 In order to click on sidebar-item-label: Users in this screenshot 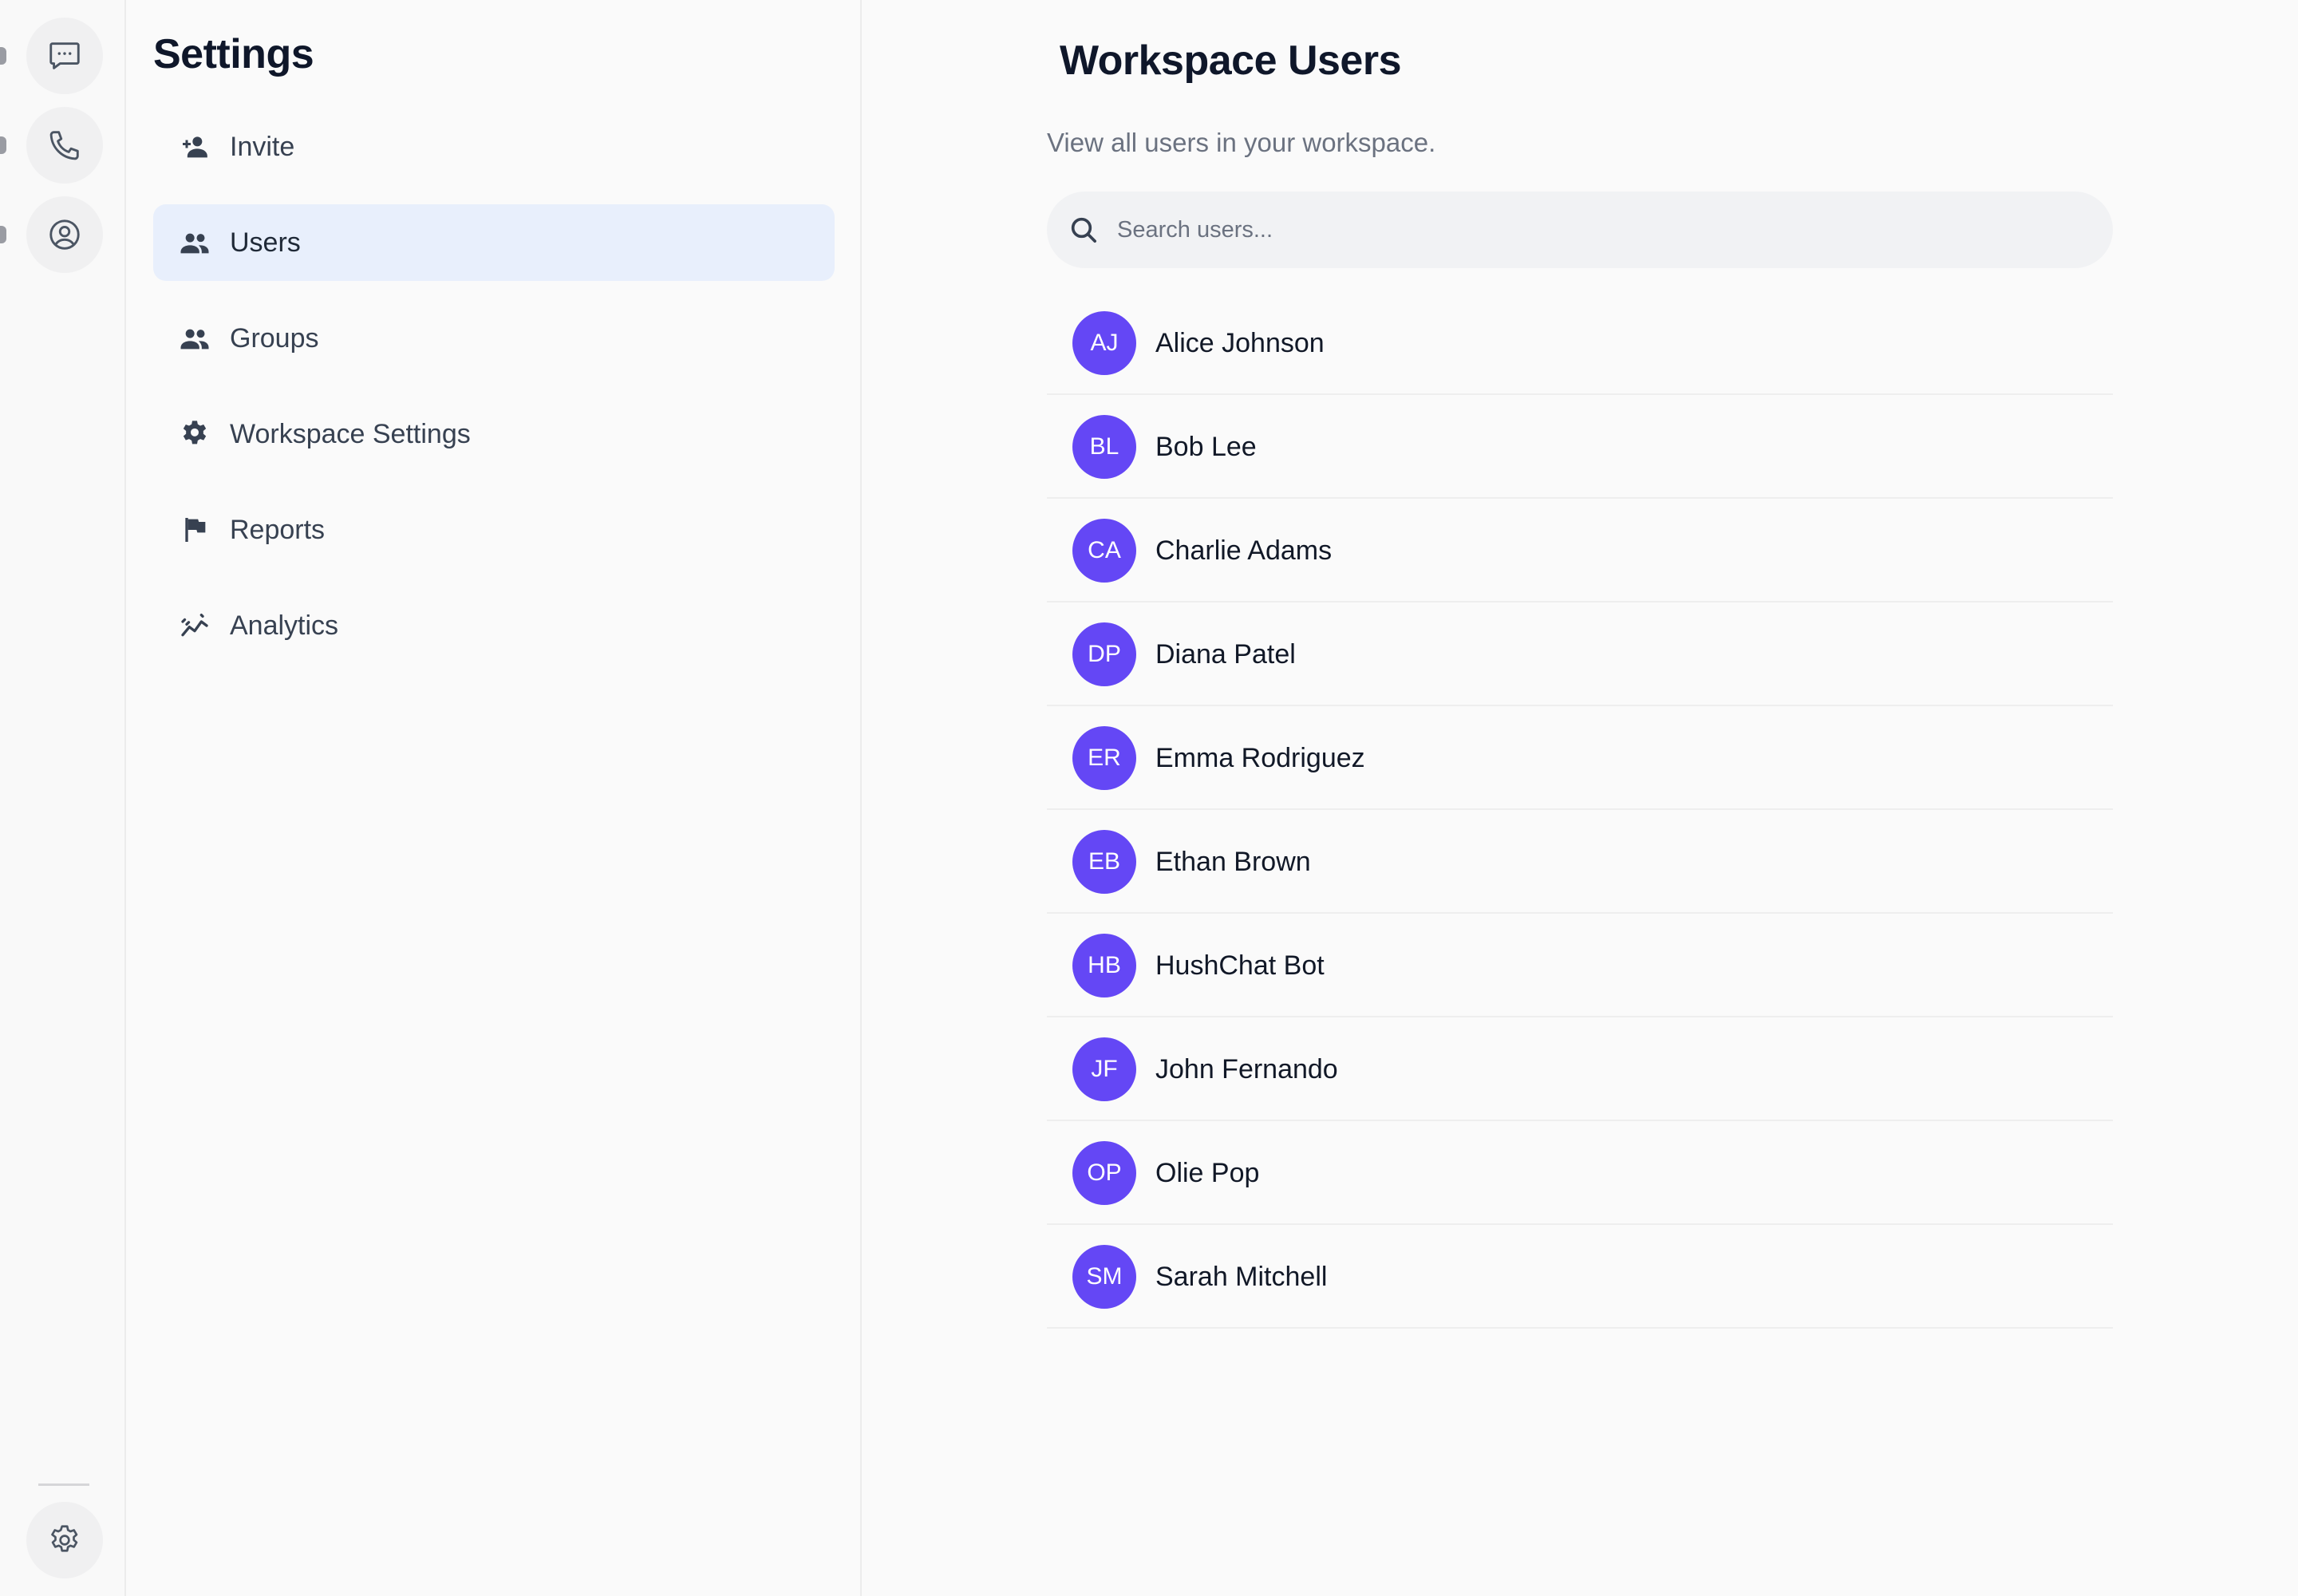, I will do `click(265, 242)`.